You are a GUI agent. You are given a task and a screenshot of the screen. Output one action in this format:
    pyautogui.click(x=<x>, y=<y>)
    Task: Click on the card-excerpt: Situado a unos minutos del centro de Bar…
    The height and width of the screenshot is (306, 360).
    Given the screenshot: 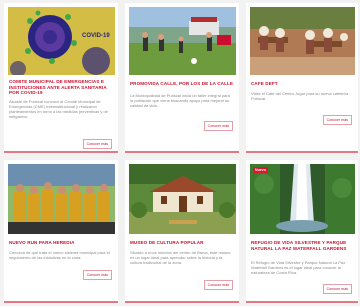 What is the action you would take?
    pyautogui.click(x=180, y=257)
    